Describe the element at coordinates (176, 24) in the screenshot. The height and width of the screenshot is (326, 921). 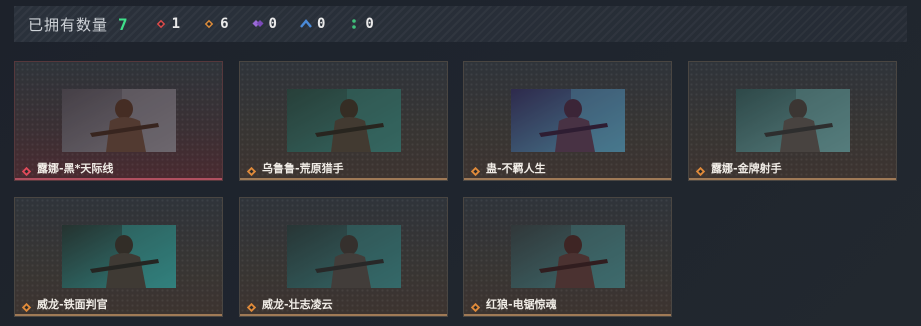
I see `stat-red-value: 1` at that location.